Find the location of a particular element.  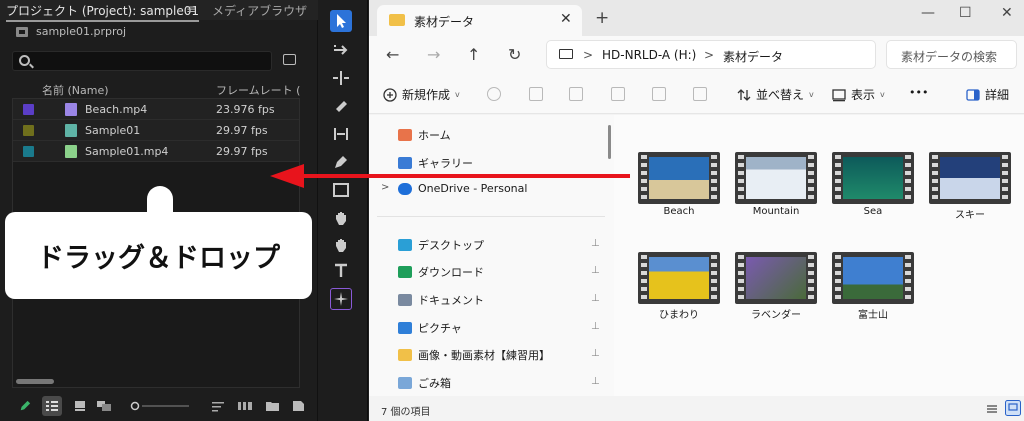

new-bin-icon is located at coordinates (289, 59).